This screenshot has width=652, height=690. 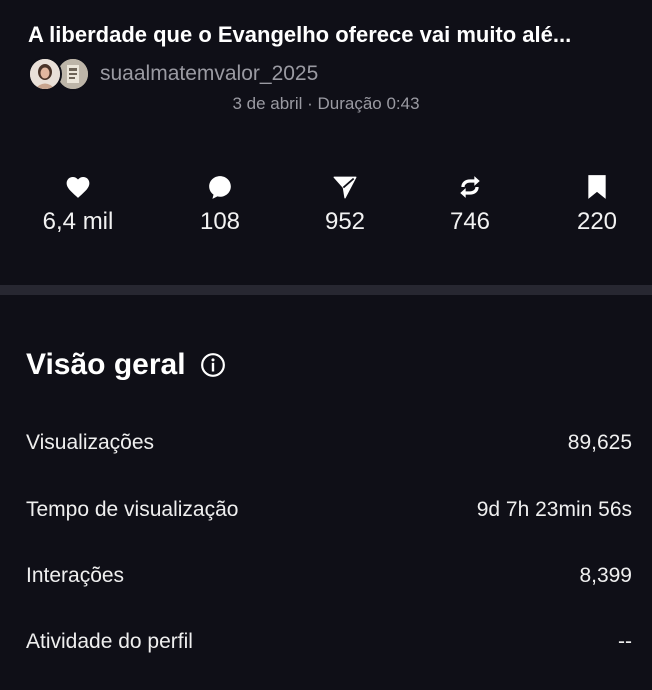 I want to click on comments-count: 108, so click(x=220, y=221).